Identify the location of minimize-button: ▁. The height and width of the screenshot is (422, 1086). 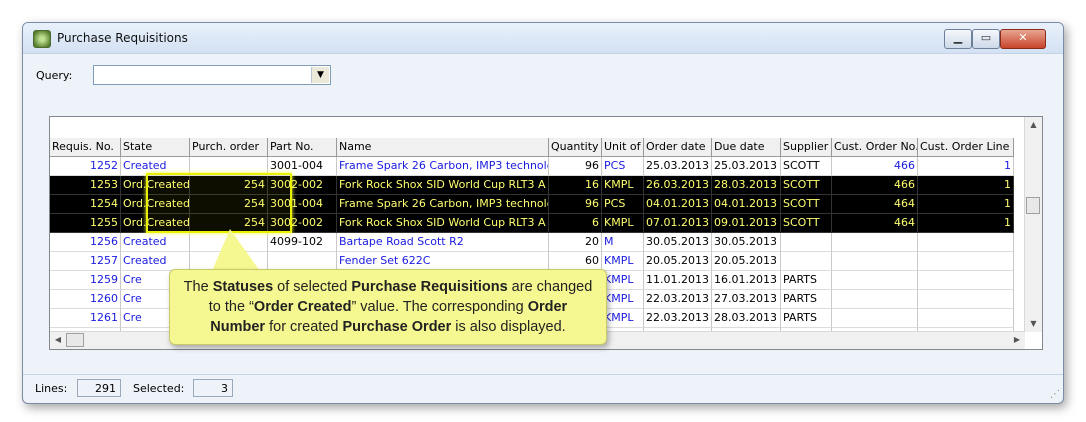
(958, 39).